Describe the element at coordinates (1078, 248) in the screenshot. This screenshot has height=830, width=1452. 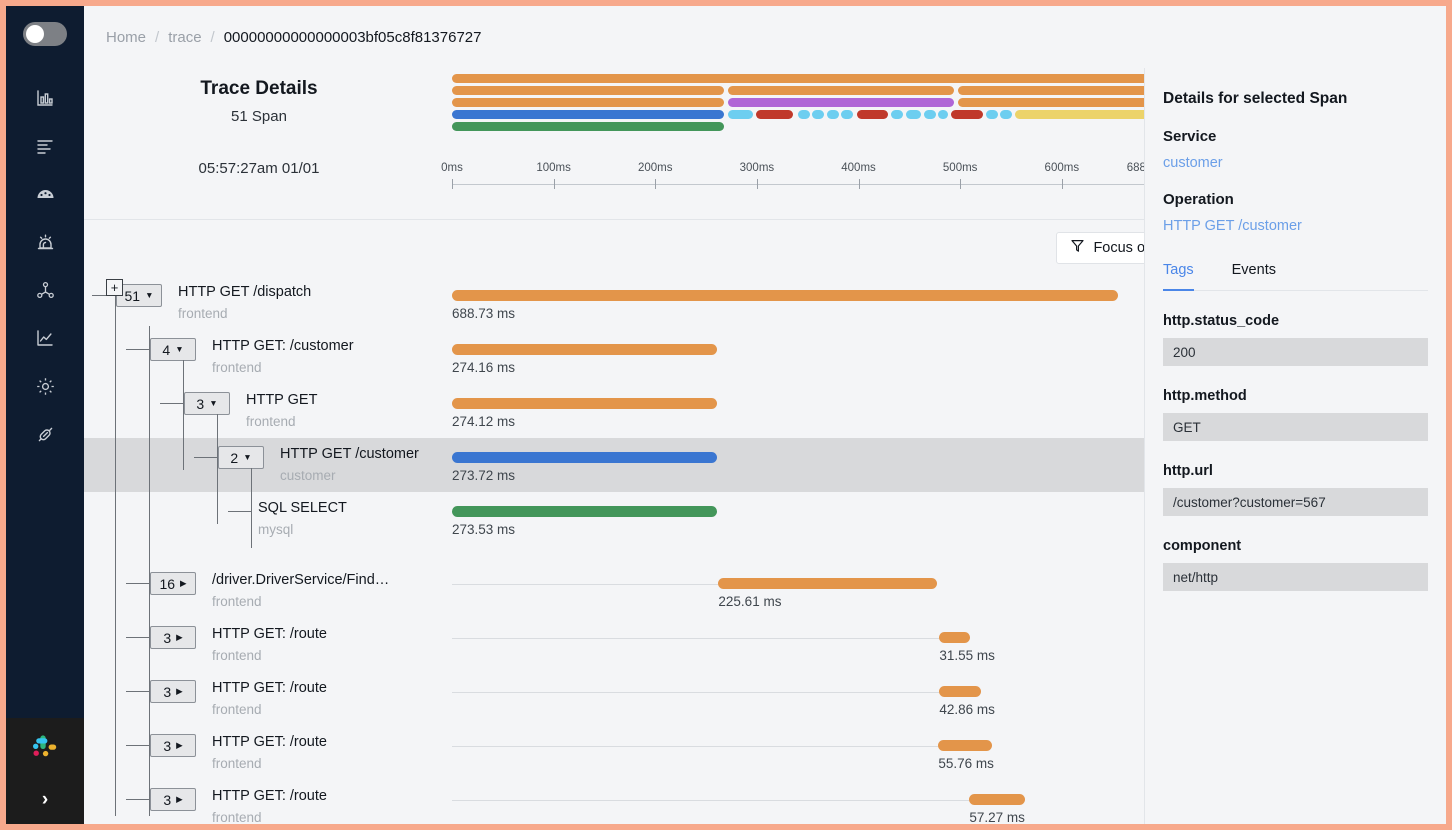
I see `filter-funnel-icon` at that location.